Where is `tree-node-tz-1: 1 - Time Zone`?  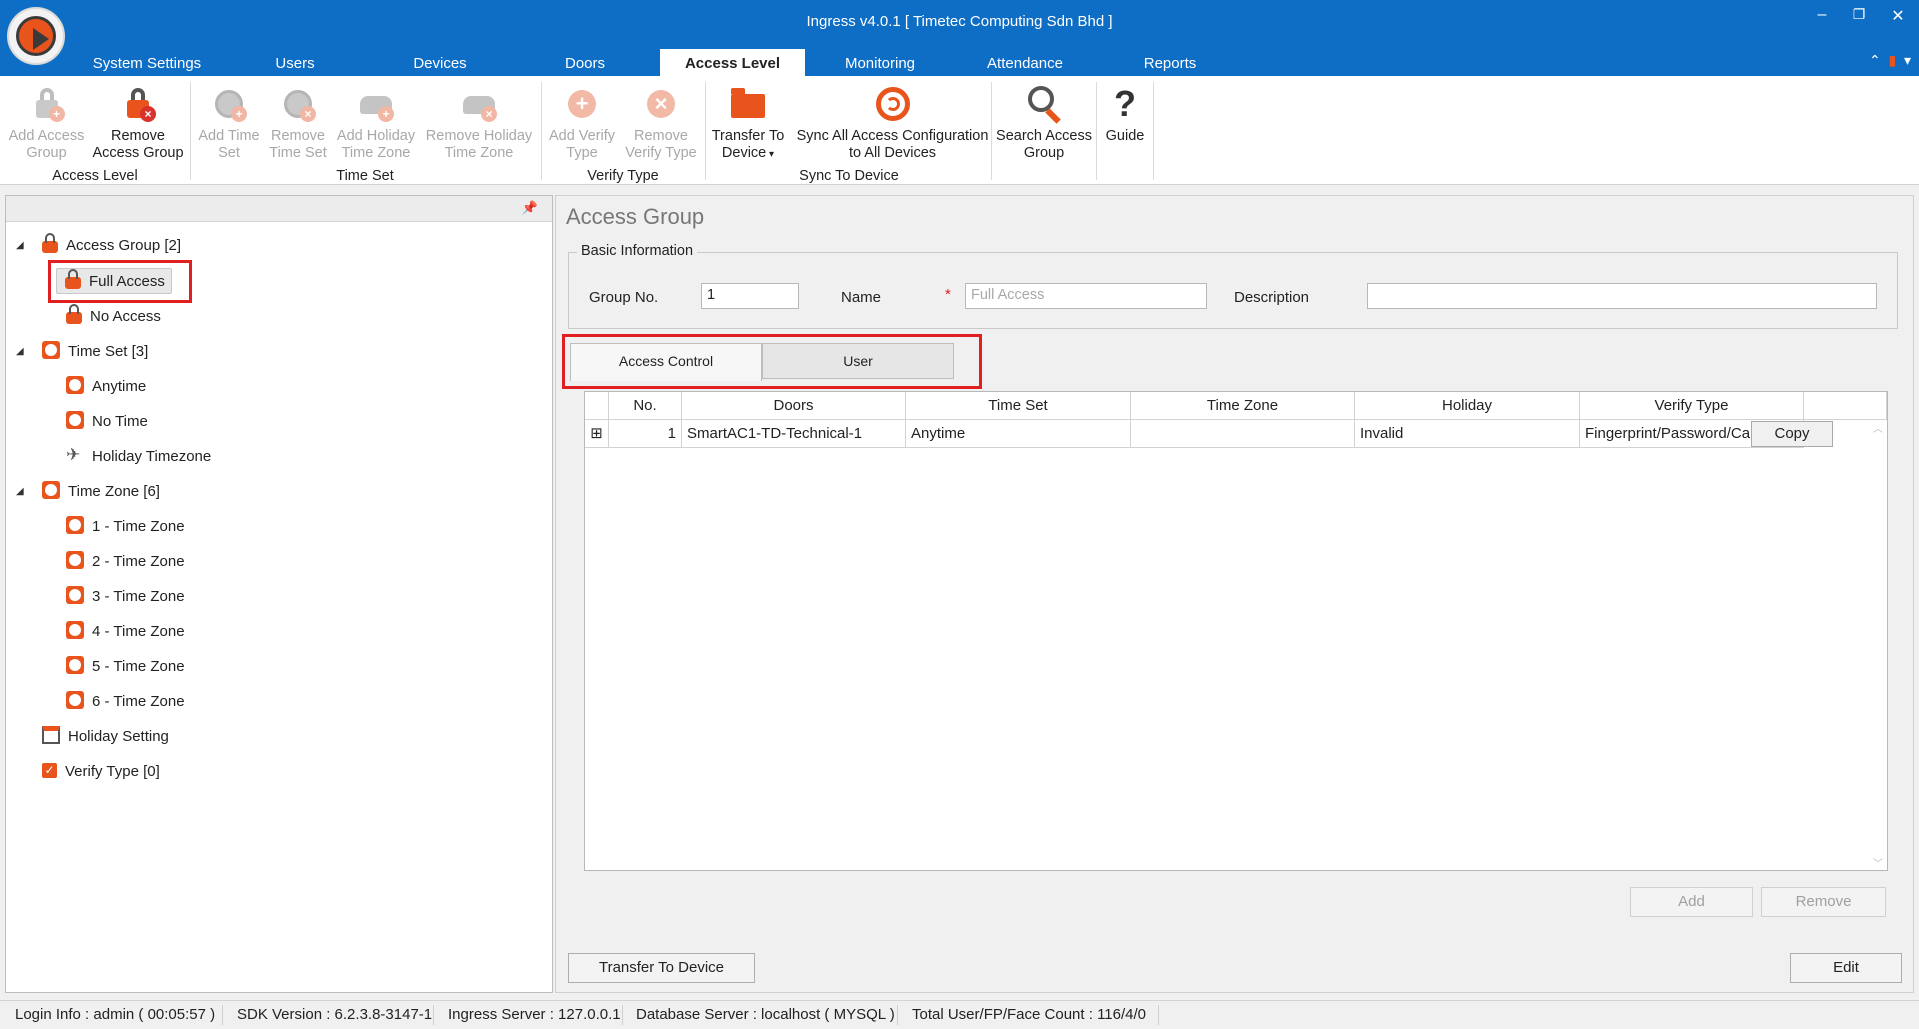
tree-node-tz-1: 1 - Time Zone is located at coordinates (125, 527).